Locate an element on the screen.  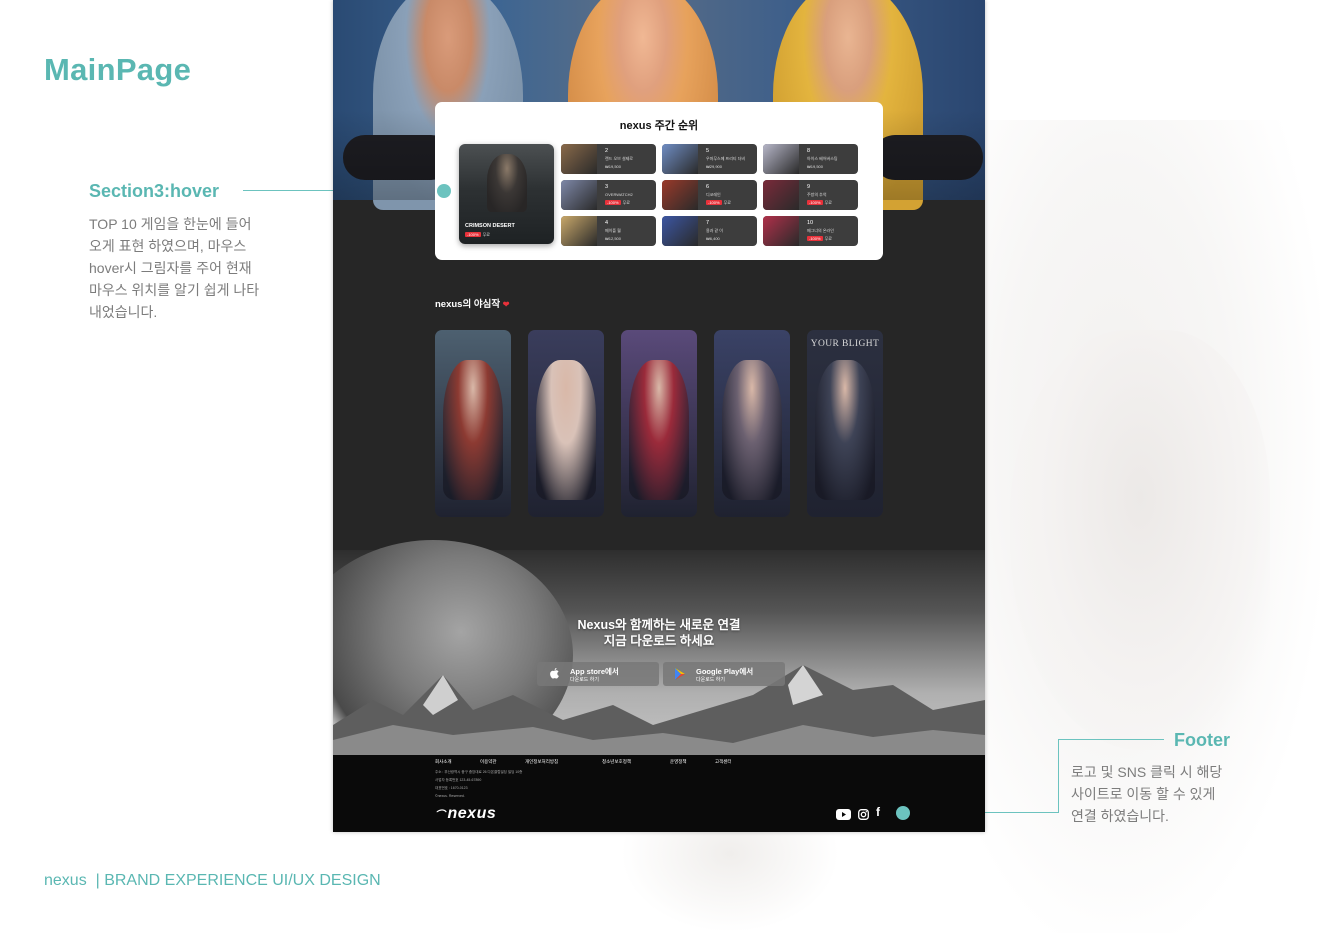
ranking-item: 5 우마무스메 프리티 더비 ₩29,900 is located at coordinates (709, 159).